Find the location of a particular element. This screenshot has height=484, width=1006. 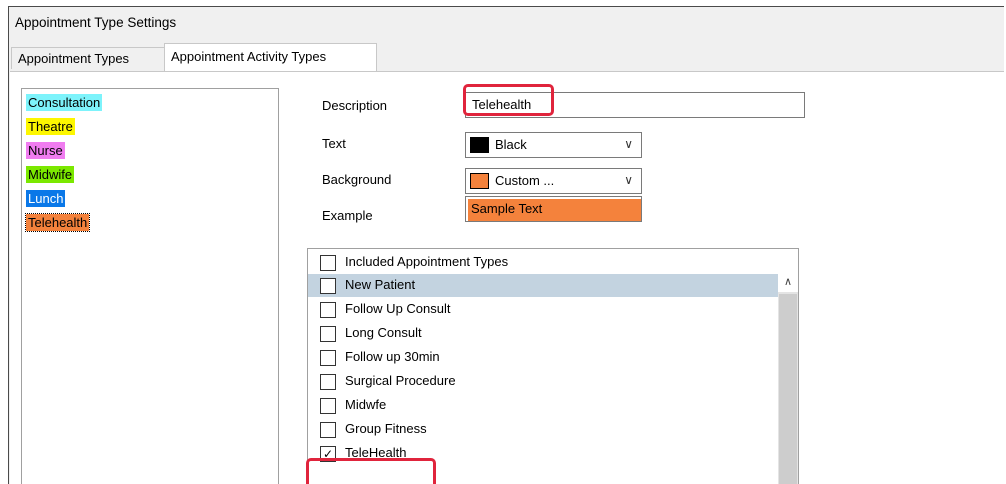

description-field: Telehealth is located at coordinates (635, 105).